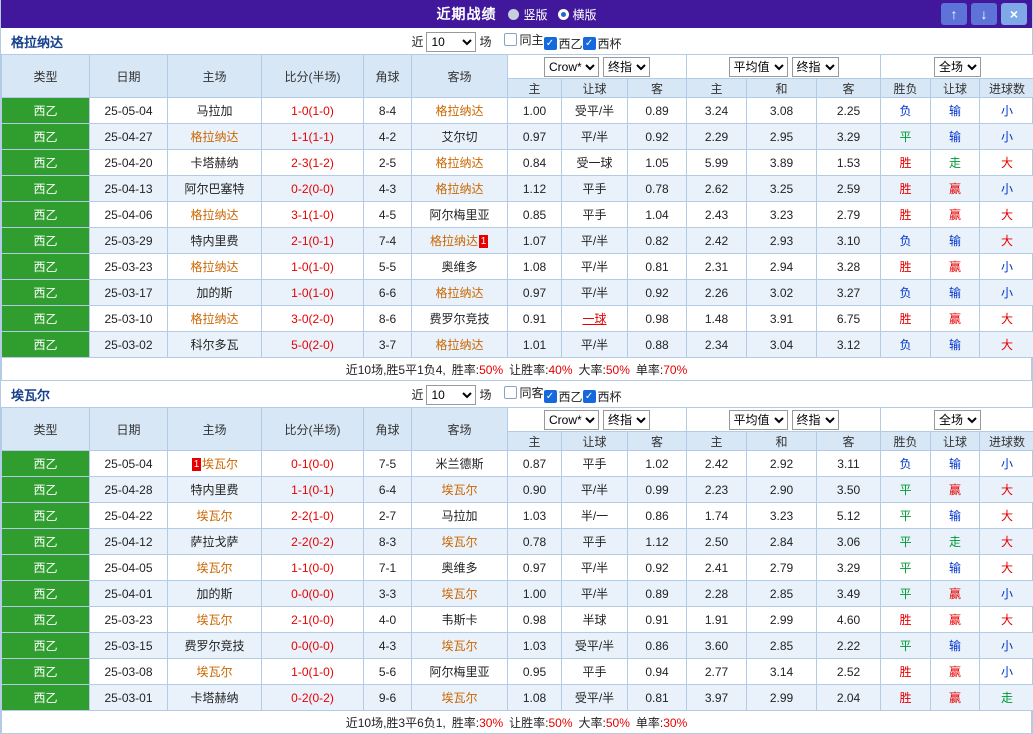 This screenshot has height=734, width=1033. Describe the element at coordinates (849, 464) in the screenshot. I see `avg-away-cell: 3.11` at that location.